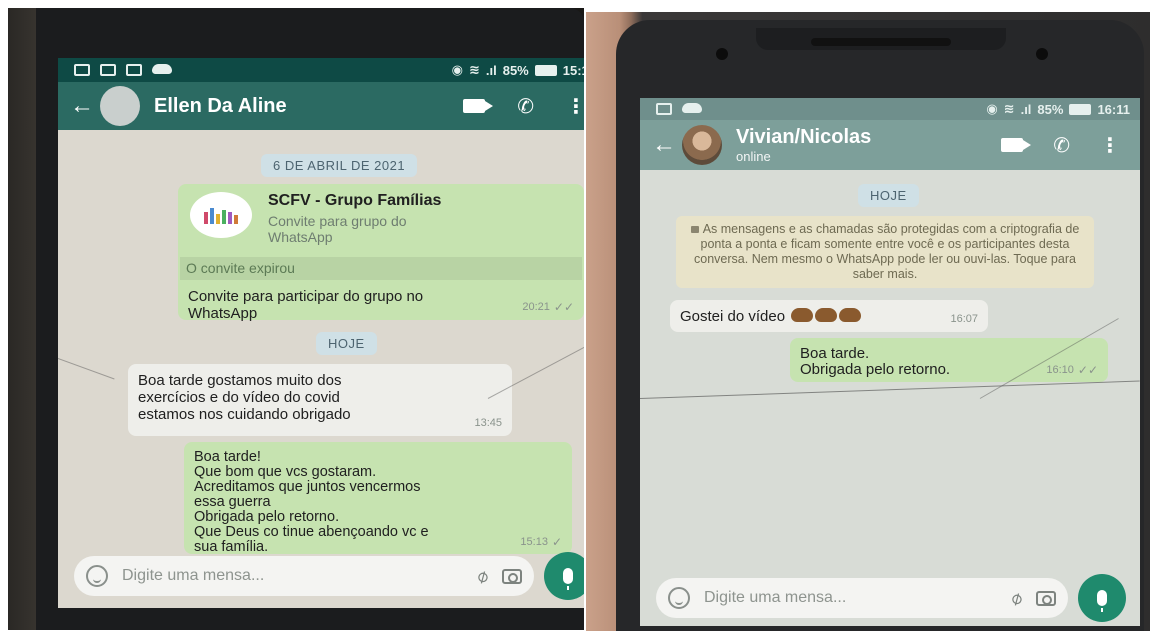  I want to click on contact-name: Ellen Da Aline, so click(220, 105).